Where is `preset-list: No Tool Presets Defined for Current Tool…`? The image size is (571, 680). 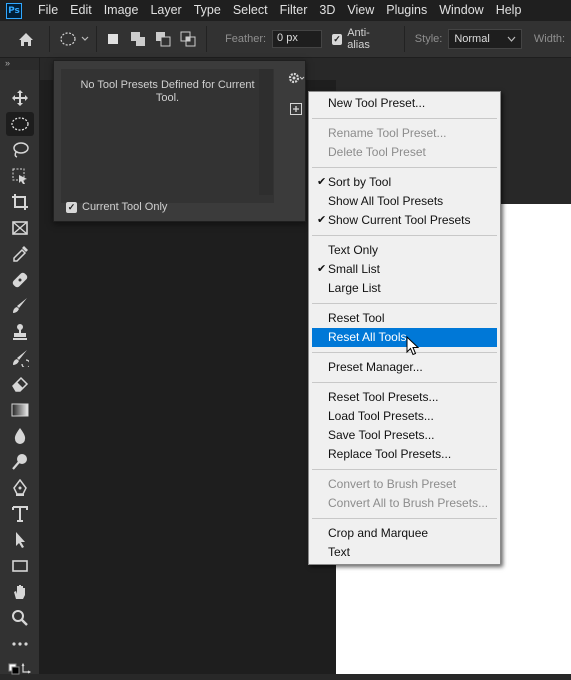
preset-list: No Tool Presets Defined for Current Tool… is located at coordinates (167, 136).